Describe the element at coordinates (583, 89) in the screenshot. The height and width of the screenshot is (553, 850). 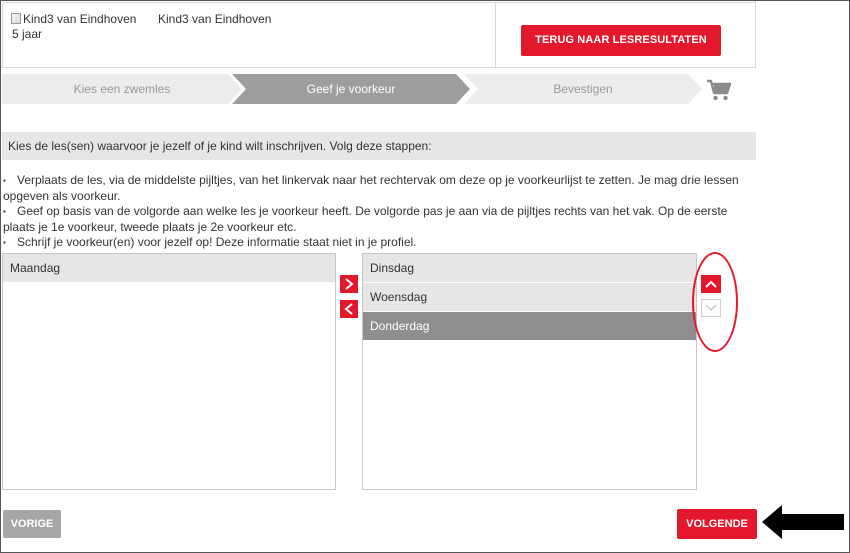
I see `step-confirm: Bevestigen` at that location.